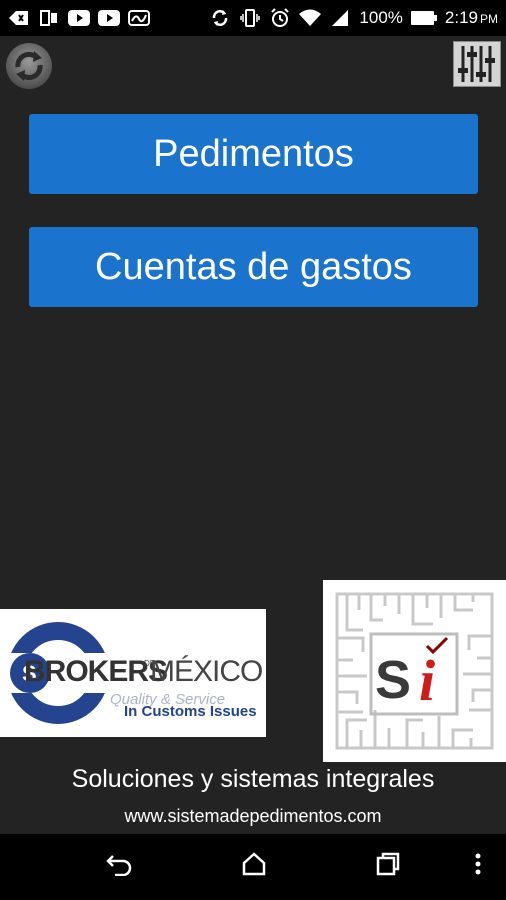  What do you see at coordinates (253, 779) in the screenshot?
I see `footer-title: Soluciones y sistemas integrales` at bounding box center [253, 779].